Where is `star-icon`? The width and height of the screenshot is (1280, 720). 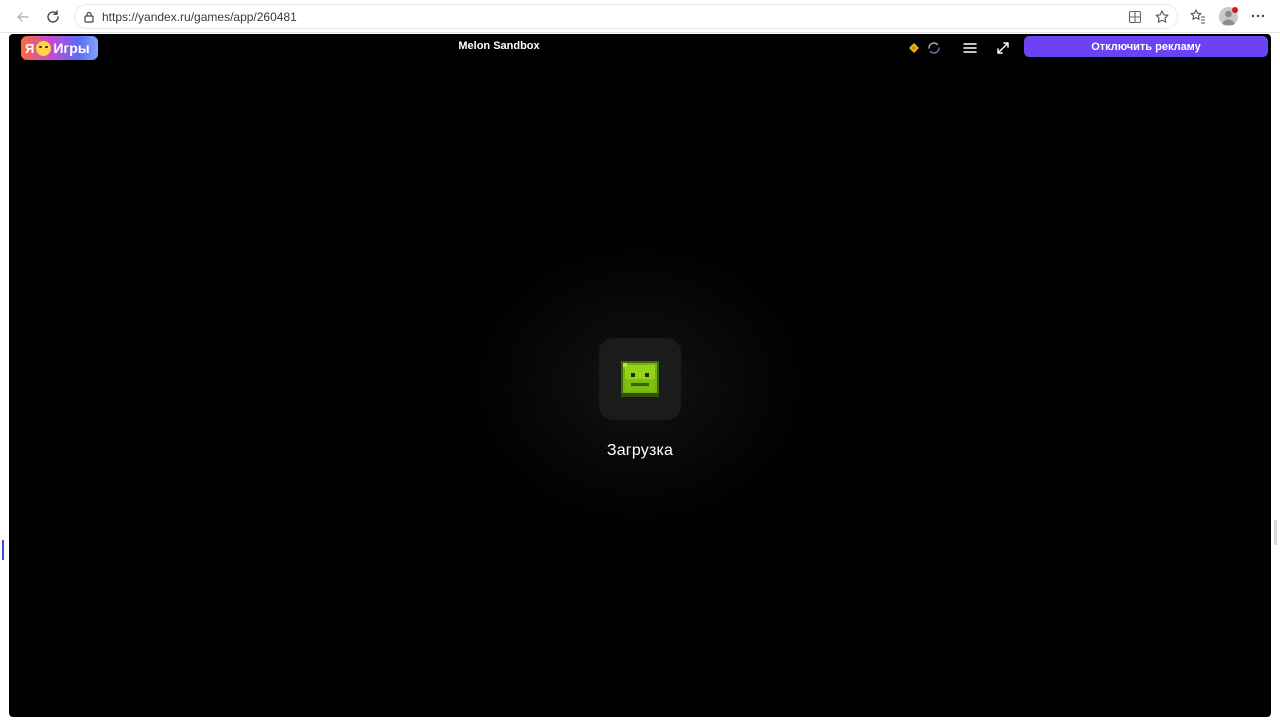
star-icon is located at coordinates (1162, 17).